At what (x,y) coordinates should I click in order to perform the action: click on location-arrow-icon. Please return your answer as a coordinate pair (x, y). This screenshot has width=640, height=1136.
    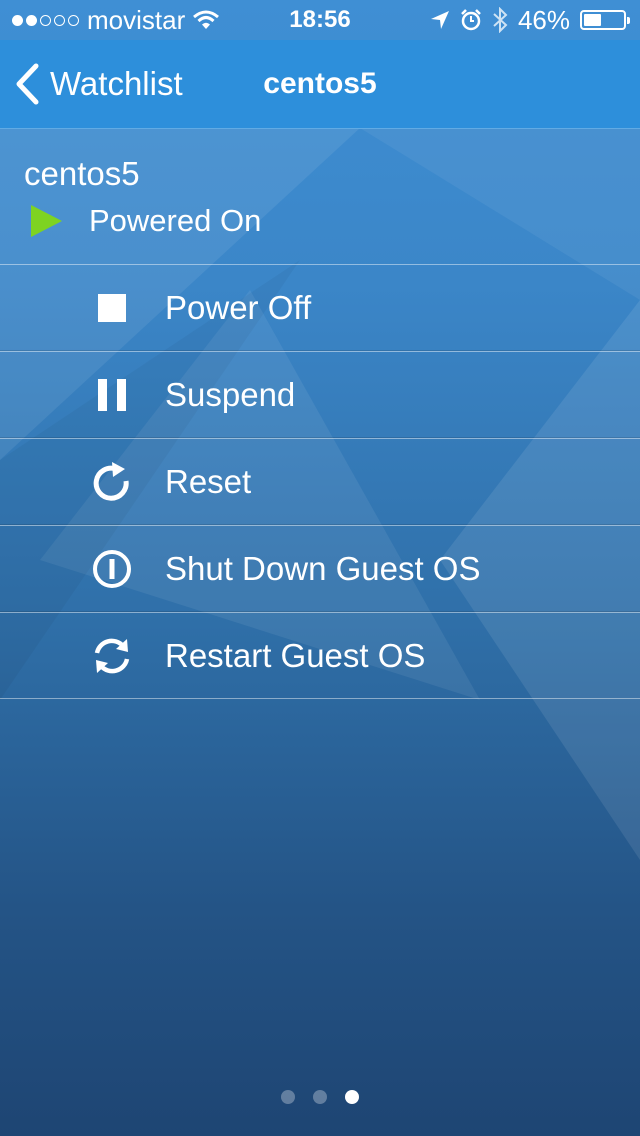
    Looking at the image, I should click on (439, 20).